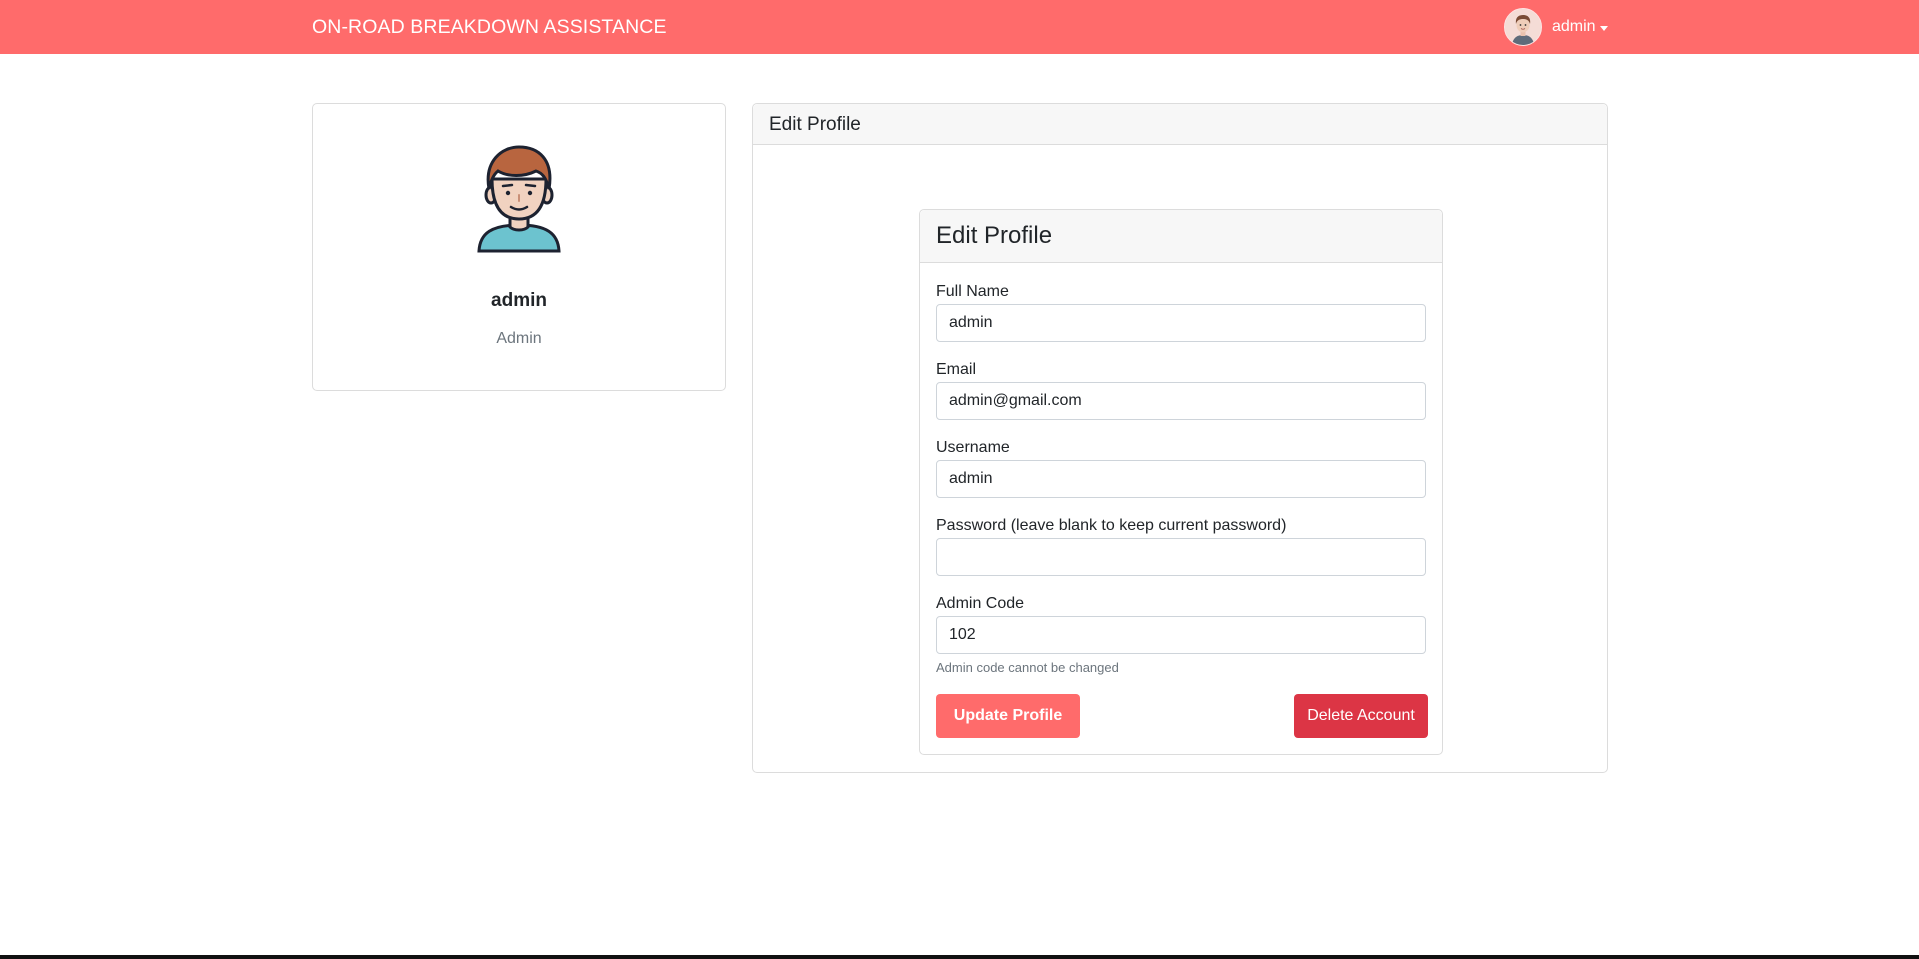 The image size is (1919, 959). I want to click on full-name-label: Full Name, so click(972, 291).